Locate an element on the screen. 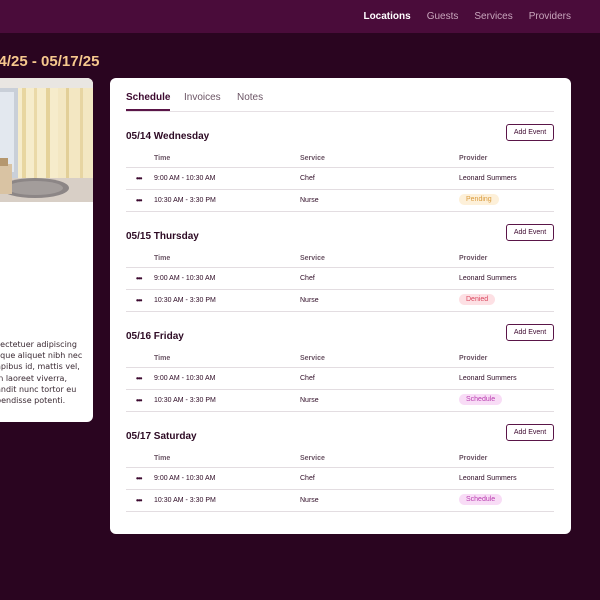  day-title: 05/17 Saturday is located at coordinates (161, 436).